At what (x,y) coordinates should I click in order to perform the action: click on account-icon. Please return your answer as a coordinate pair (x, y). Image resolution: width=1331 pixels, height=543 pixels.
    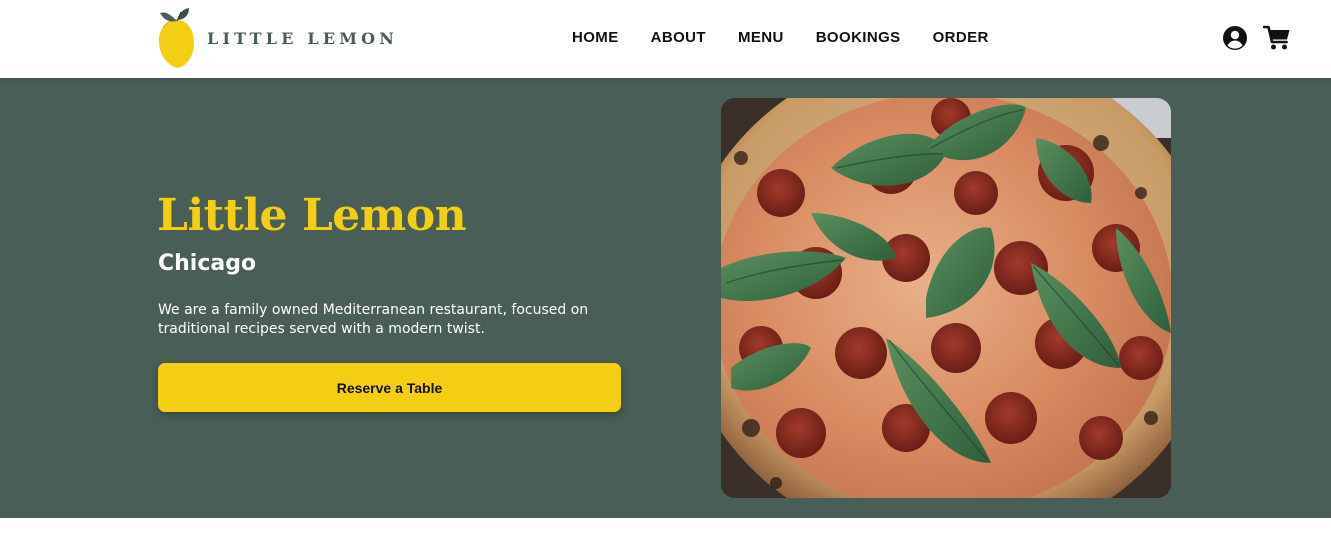
    Looking at the image, I should click on (1235, 40).